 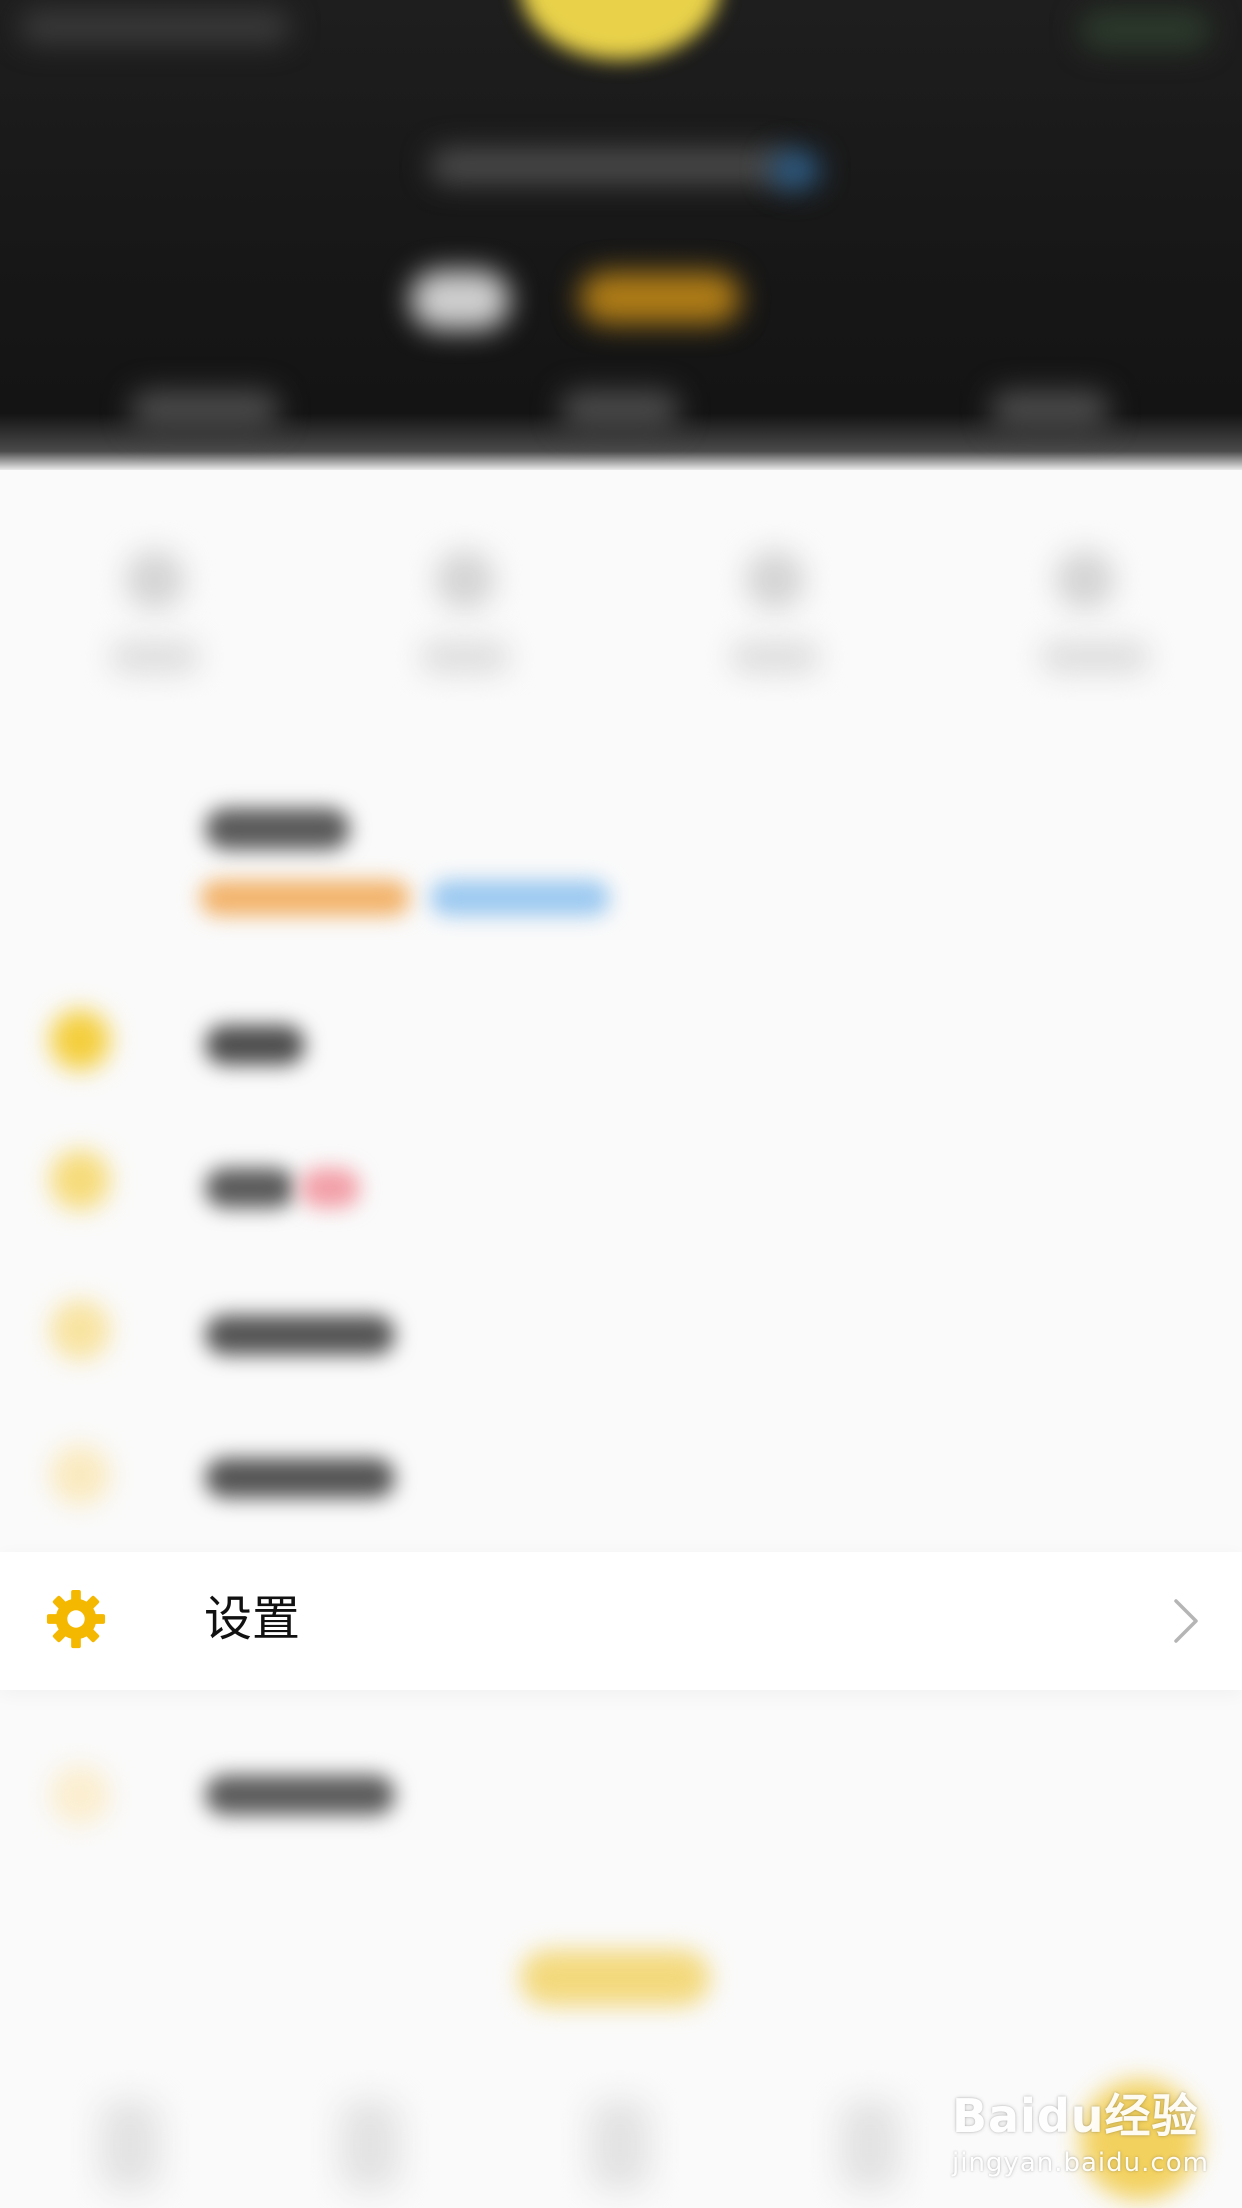 I want to click on settings-row: 设置, so click(x=621, y=1621).